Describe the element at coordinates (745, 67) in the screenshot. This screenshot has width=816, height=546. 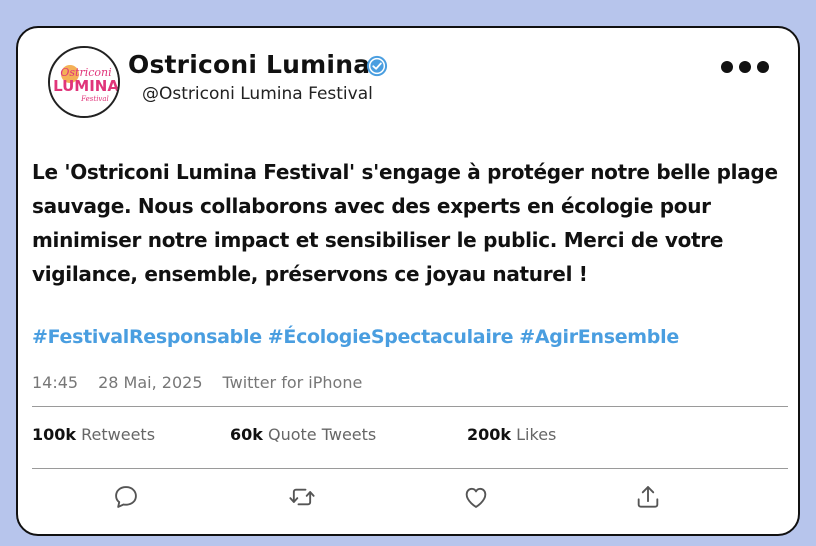
I see `more-options-icon` at that location.